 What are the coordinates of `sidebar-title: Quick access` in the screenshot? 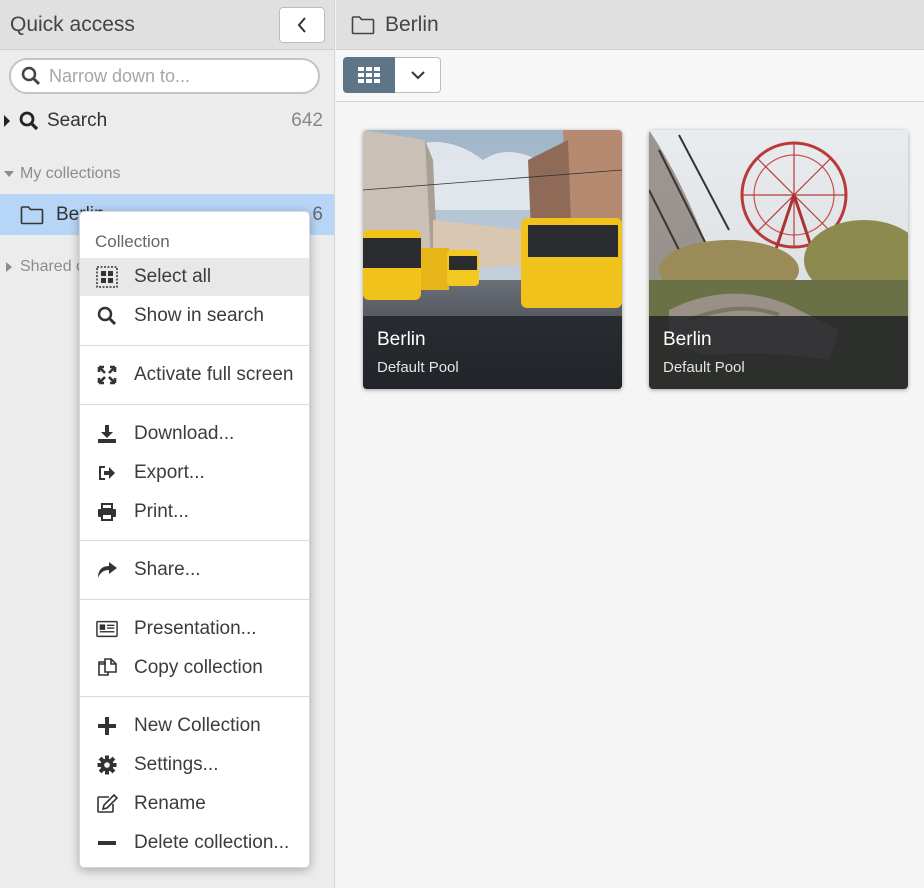 It's located at (72, 24).